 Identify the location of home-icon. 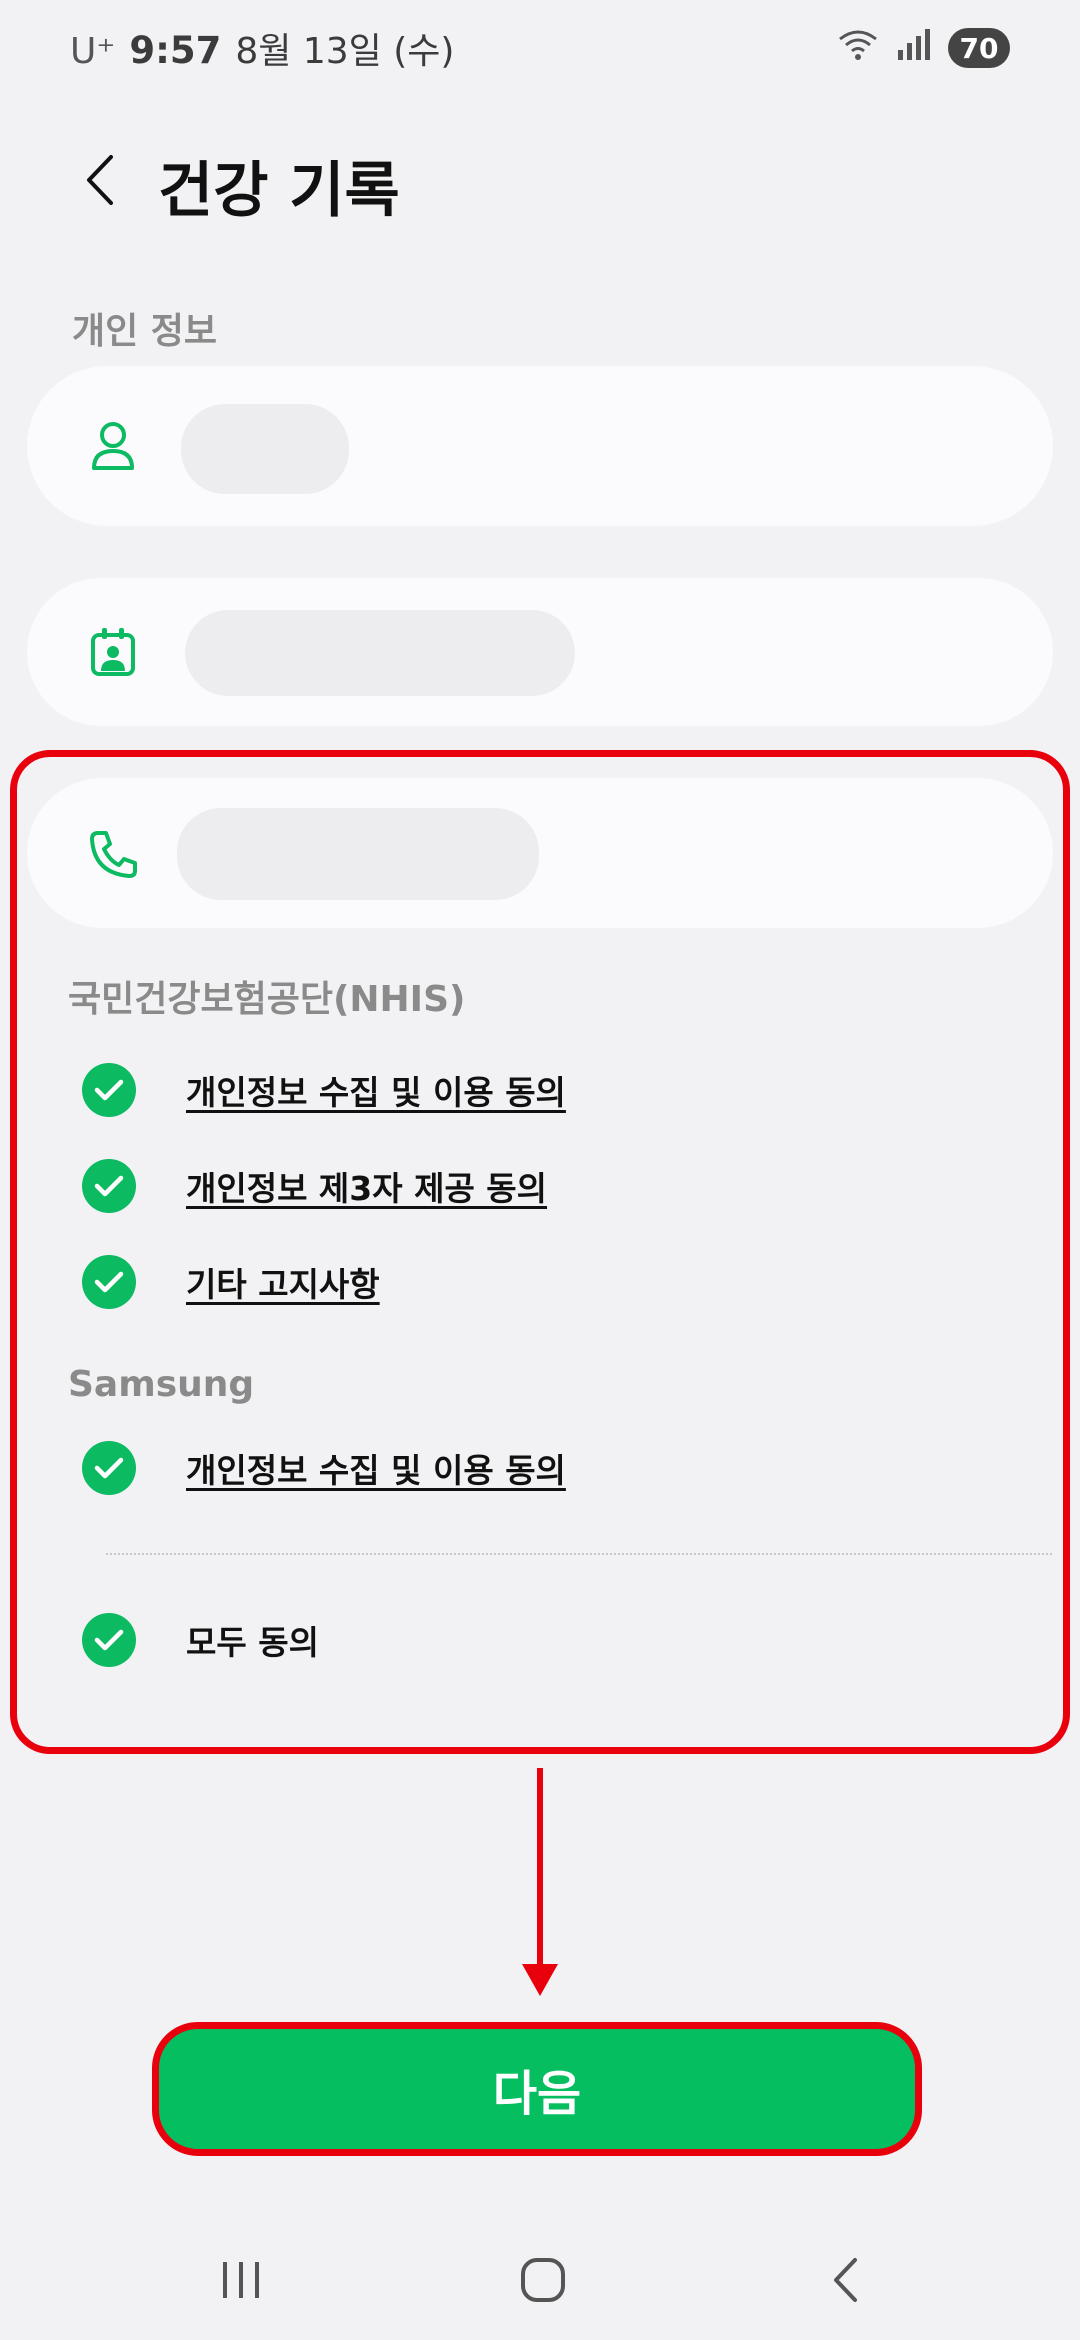
(543, 2280).